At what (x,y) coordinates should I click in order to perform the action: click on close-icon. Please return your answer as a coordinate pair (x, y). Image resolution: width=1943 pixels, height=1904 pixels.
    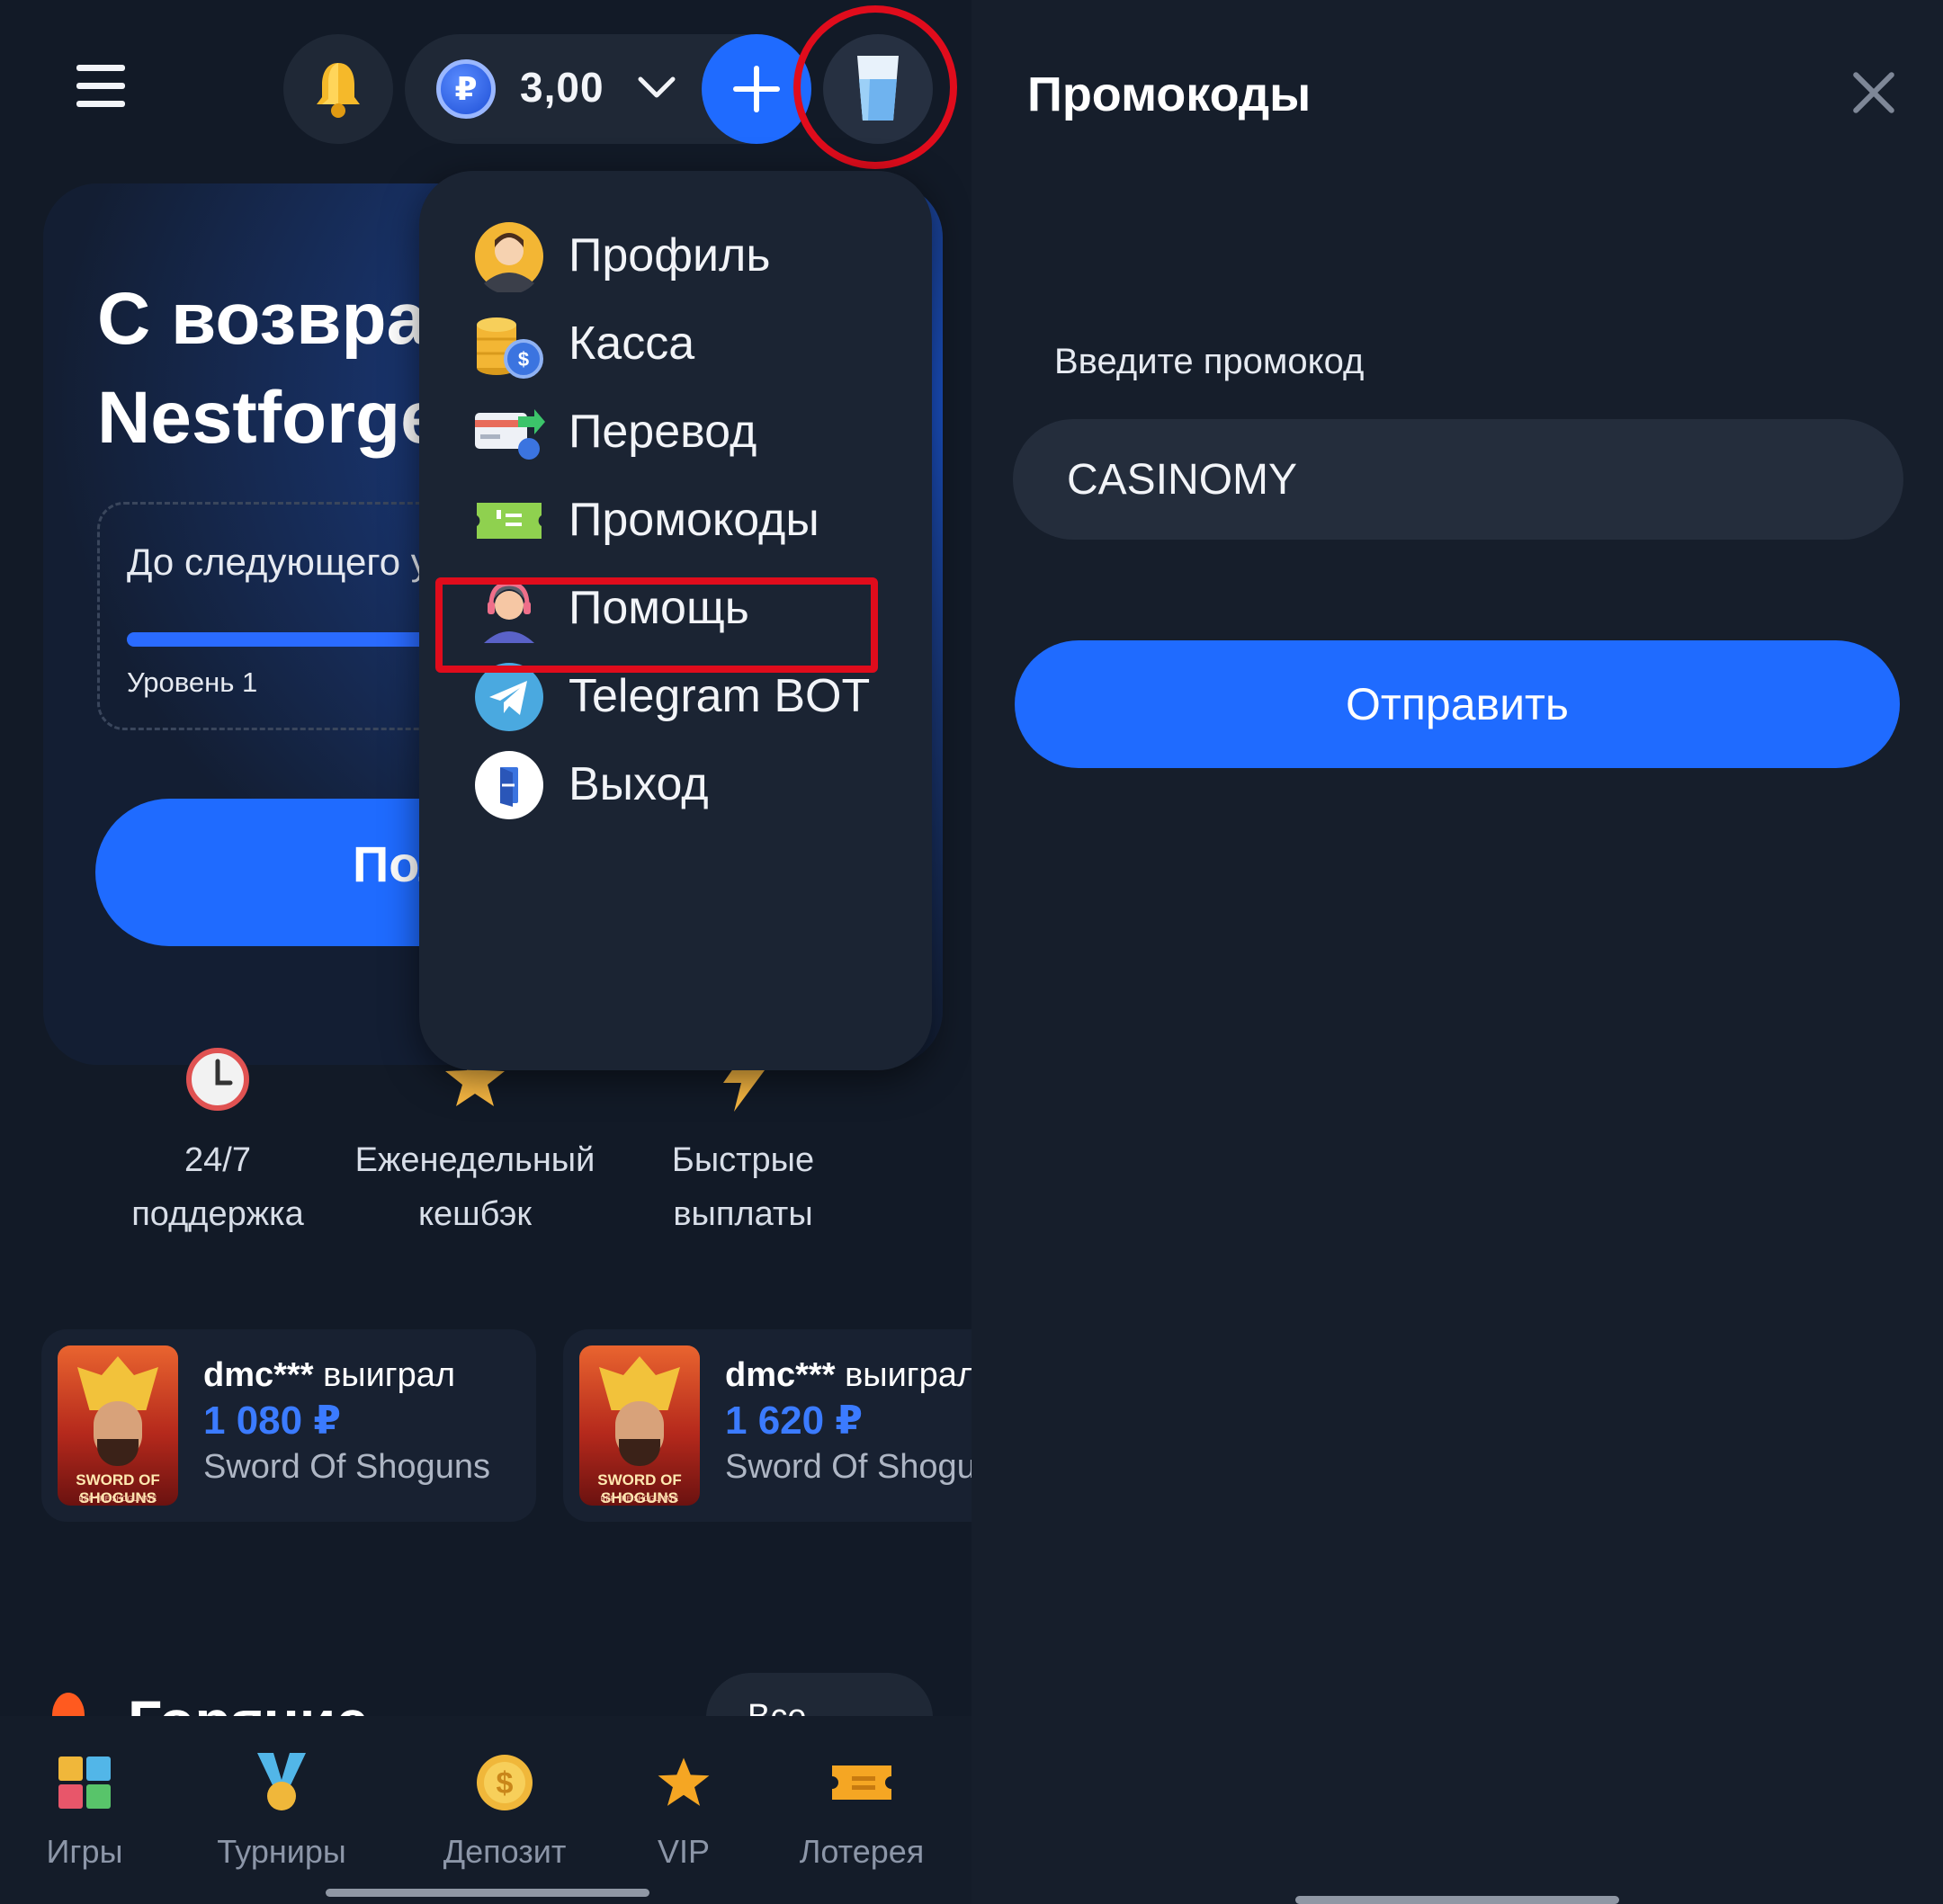
    Looking at the image, I should click on (1874, 92).